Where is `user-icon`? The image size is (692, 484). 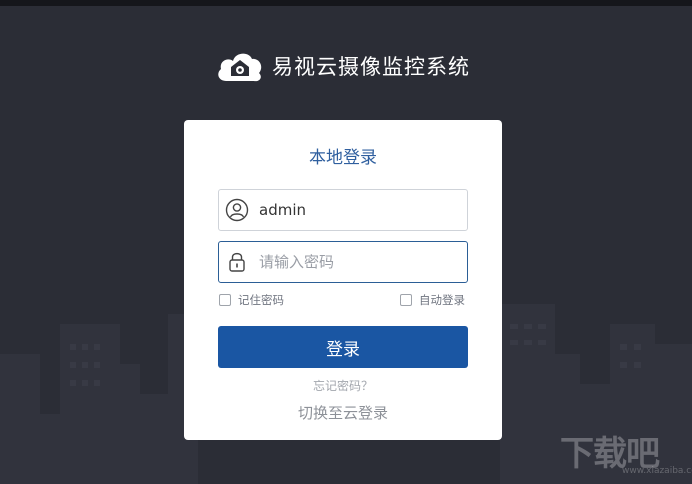
user-icon is located at coordinates (237, 210).